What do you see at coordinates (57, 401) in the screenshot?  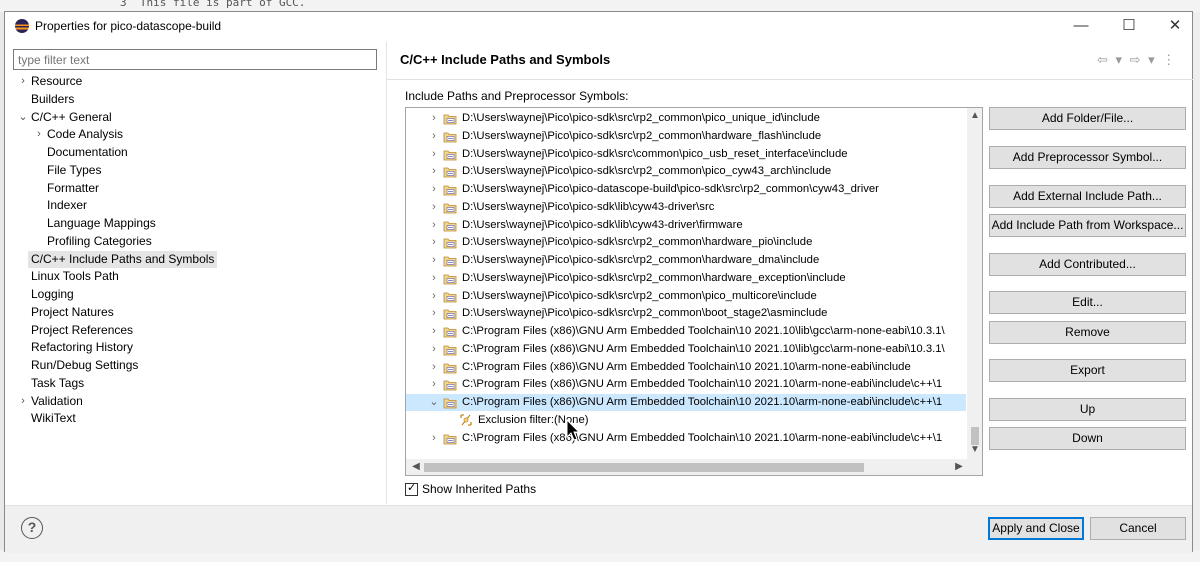 I see `nav-item: Validation` at bounding box center [57, 401].